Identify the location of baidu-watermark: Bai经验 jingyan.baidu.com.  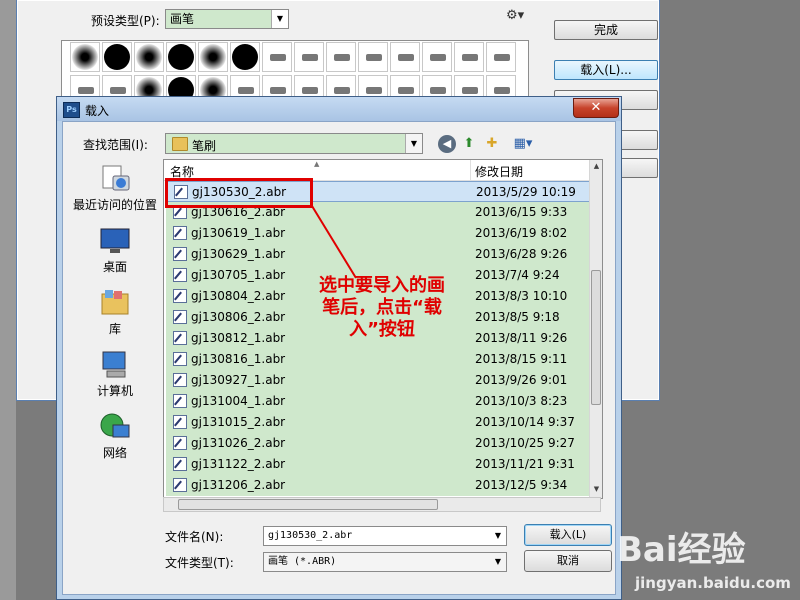
(708, 558).